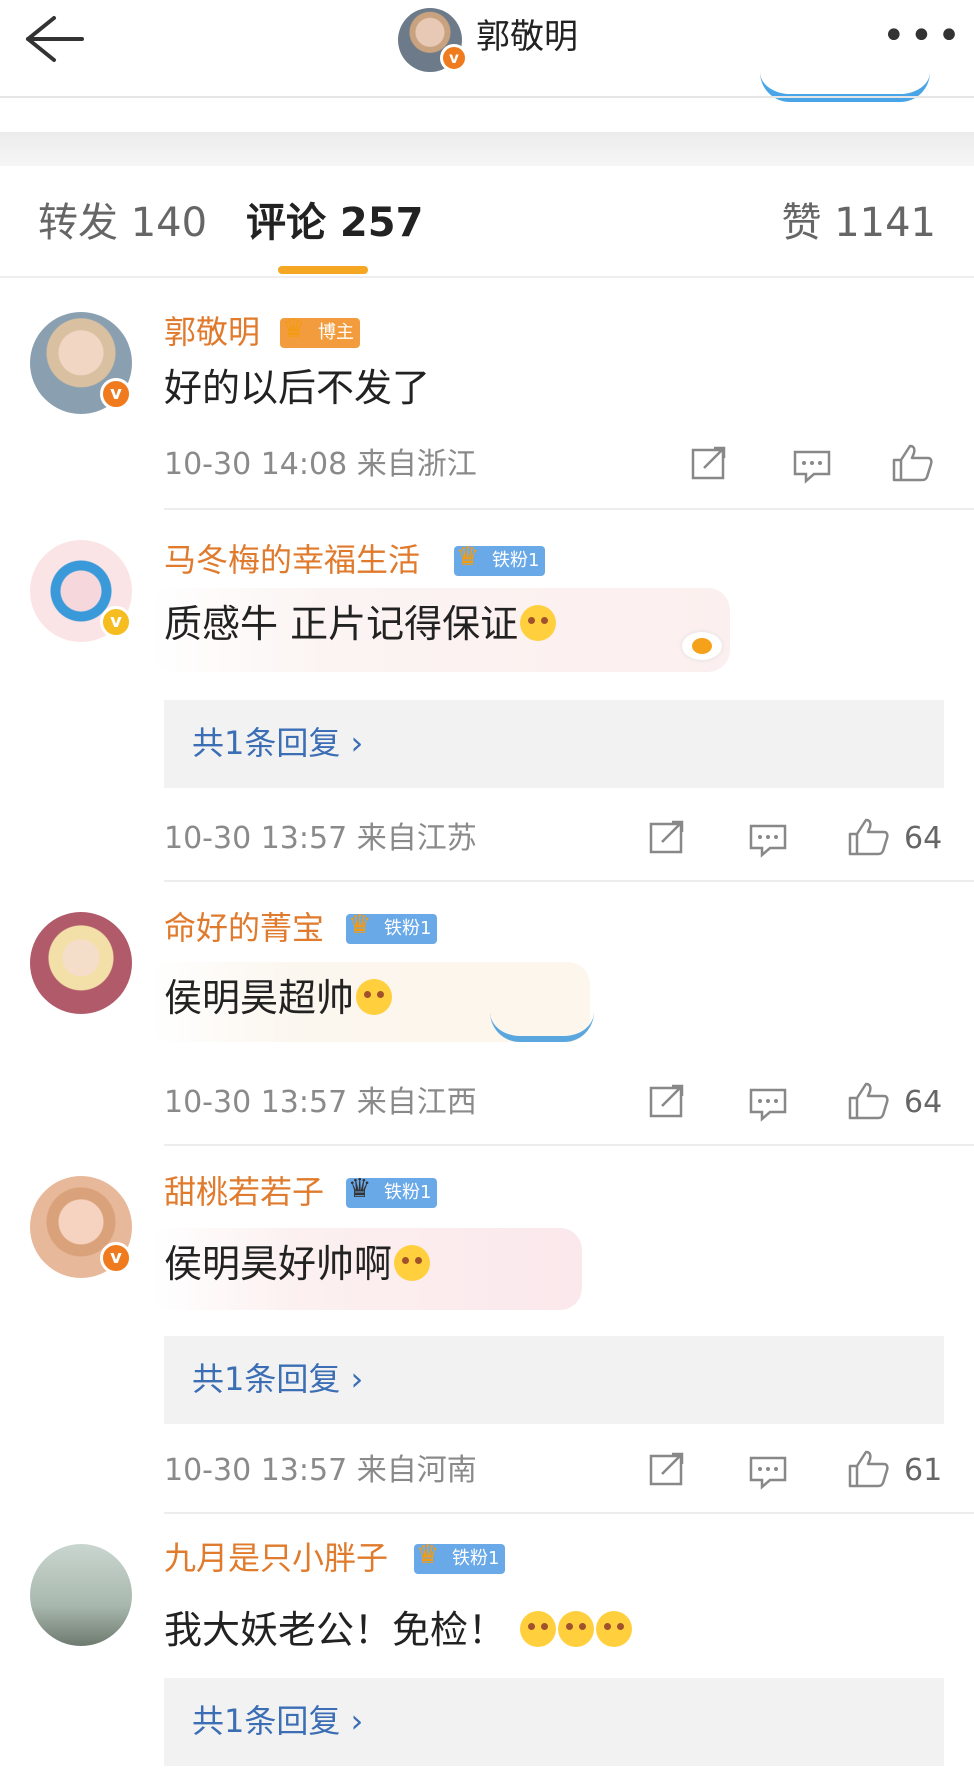 The image size is (974, 1776). What do you see at coordinates (55, 39) in the screenshot?
I see `back-arrow-icon` at bounding box center [55, 39].